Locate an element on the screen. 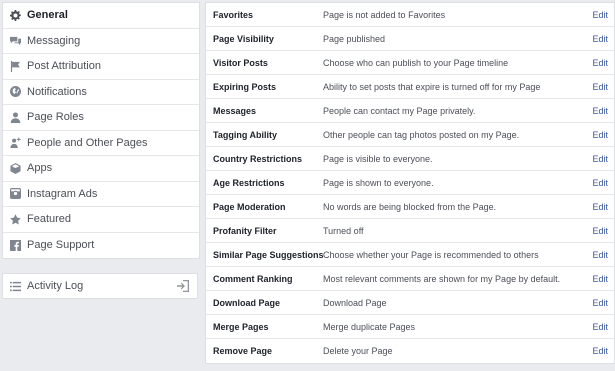 The image size is (615, 371). sidebar-item-label: People and Other Pages is located at coordinates (87, 142).